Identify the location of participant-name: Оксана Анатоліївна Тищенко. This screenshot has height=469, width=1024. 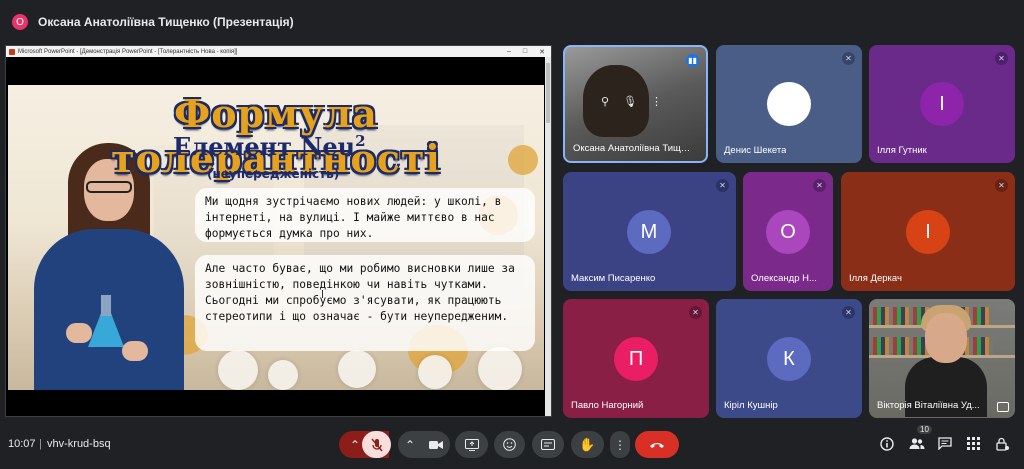
(633, 148).